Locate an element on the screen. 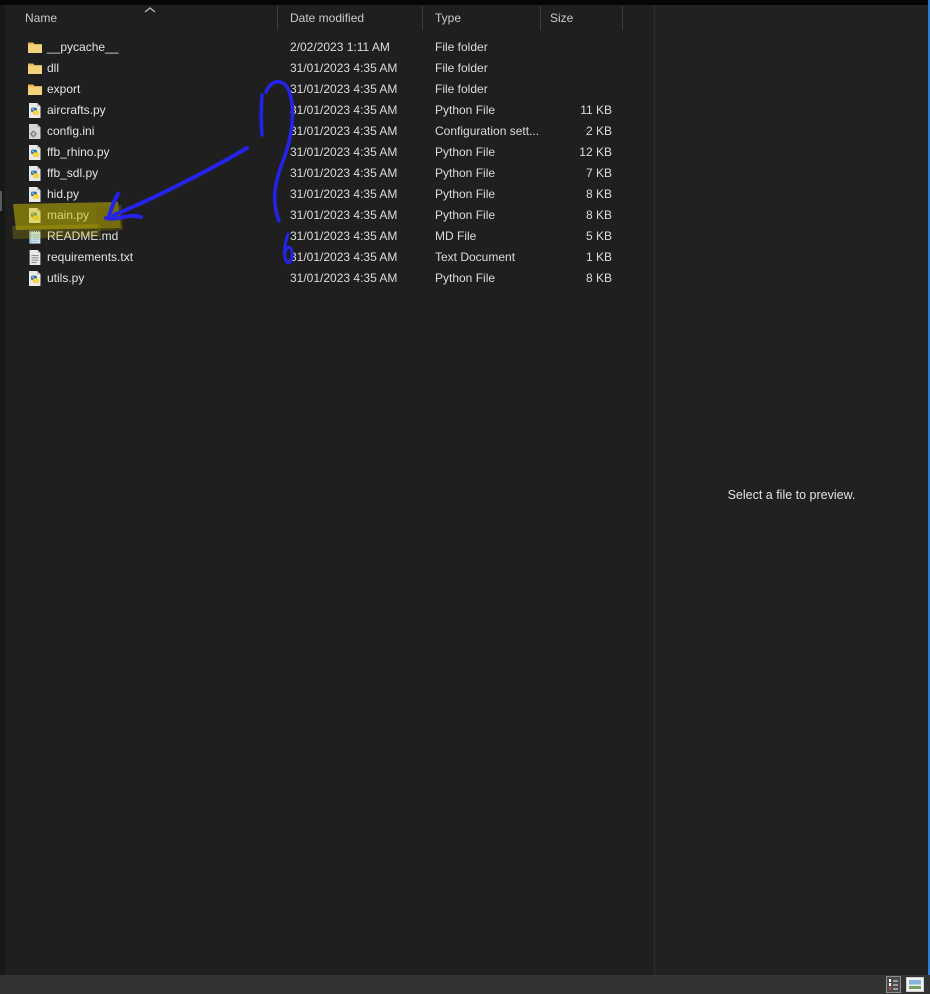 Image resolution: width=930 pixels, height=994 pixels. file-size-cell: 2 KB is located at coordinates (598, 131).